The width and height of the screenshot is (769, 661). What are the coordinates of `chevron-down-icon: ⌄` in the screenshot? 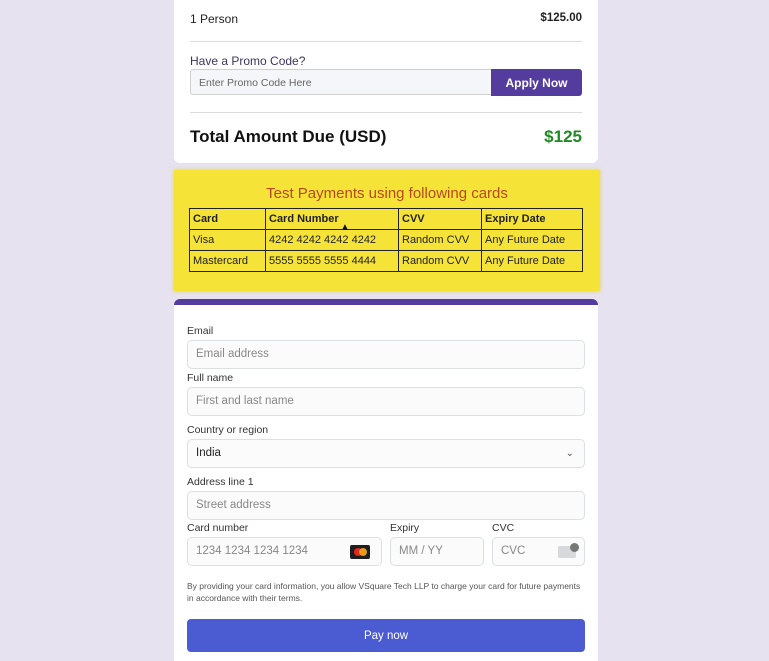 It's located at (569, 453).